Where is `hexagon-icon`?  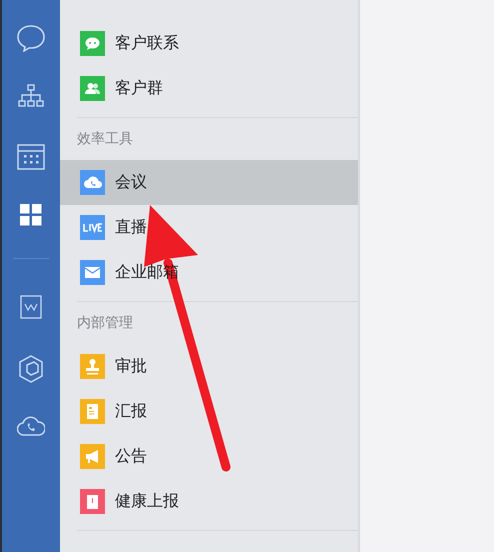
hexagon-icon is located at coordinates (31, 369).